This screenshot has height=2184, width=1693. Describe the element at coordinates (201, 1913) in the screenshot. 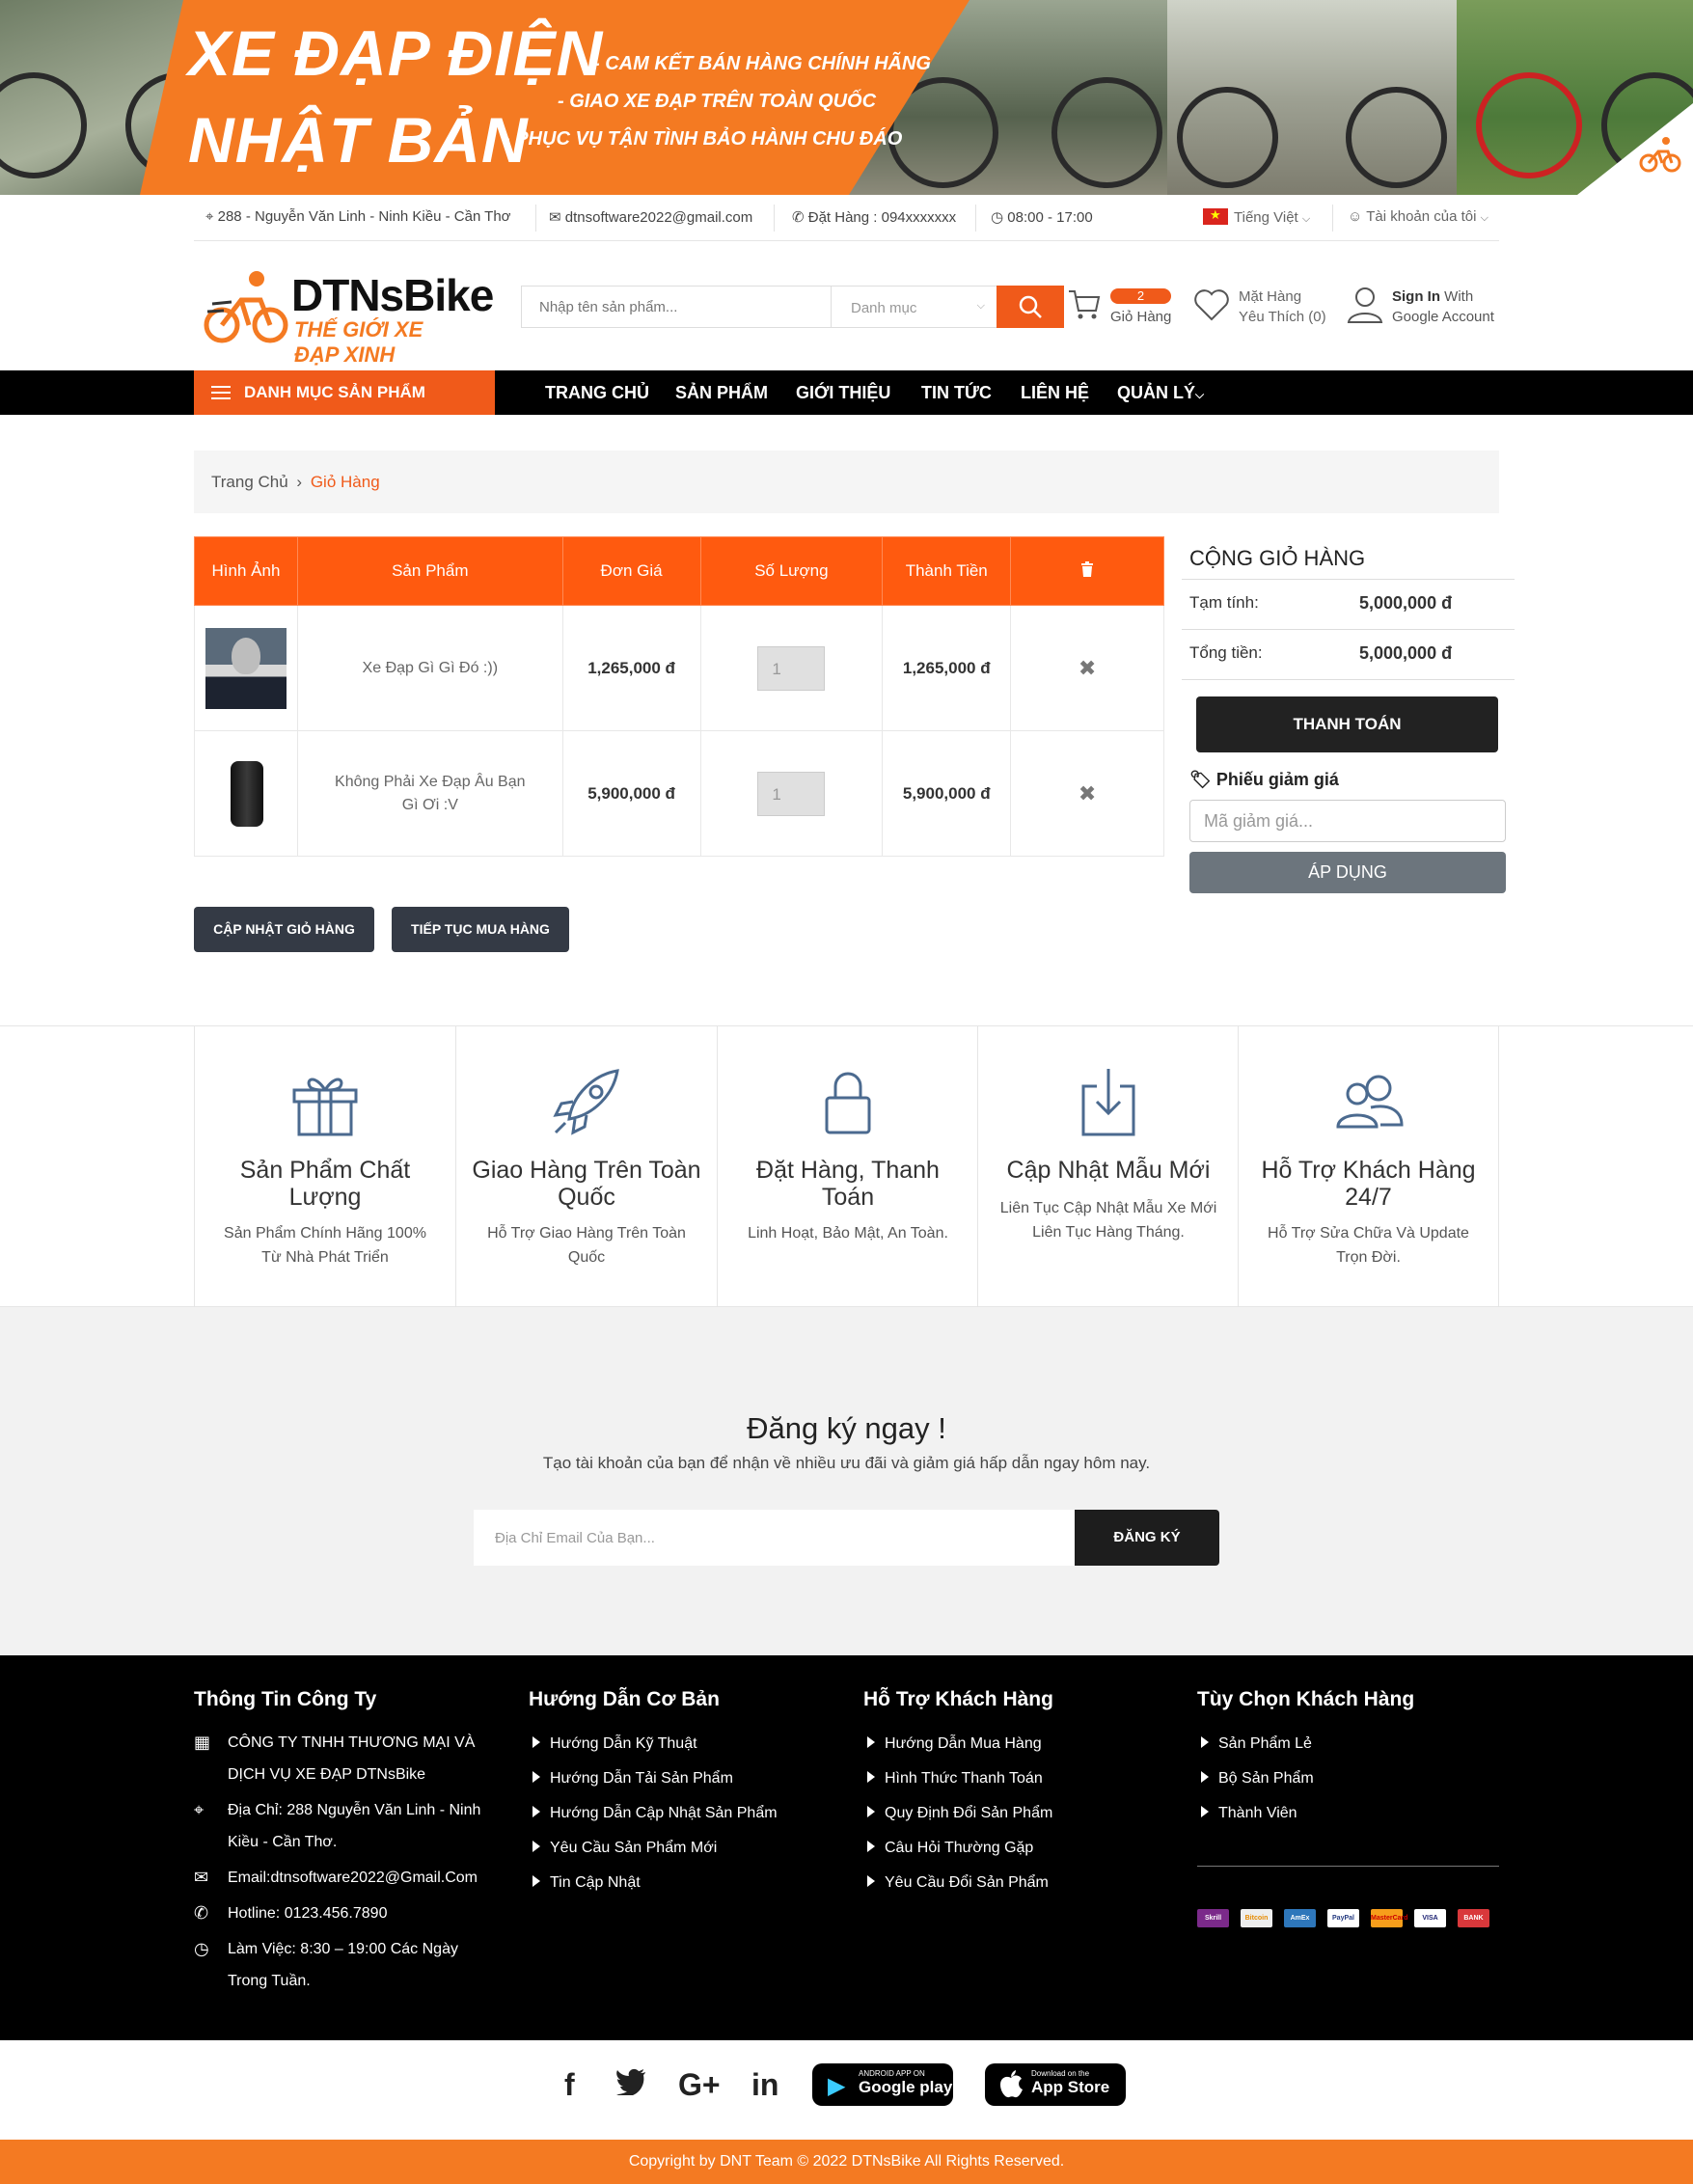

I see `phone-icon: ✆` at that location.